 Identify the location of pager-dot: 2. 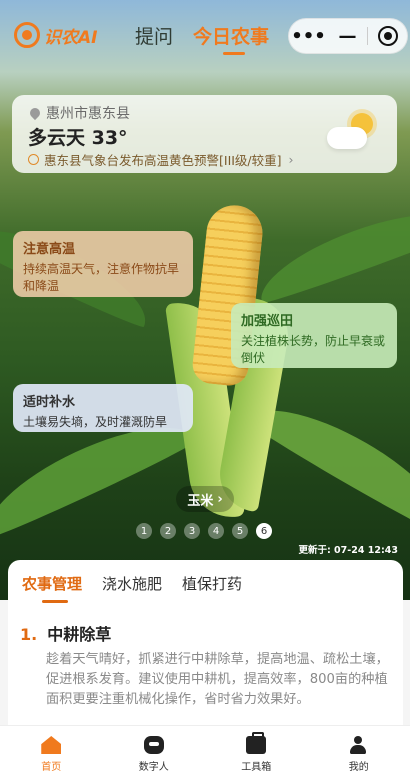
(168, 531).